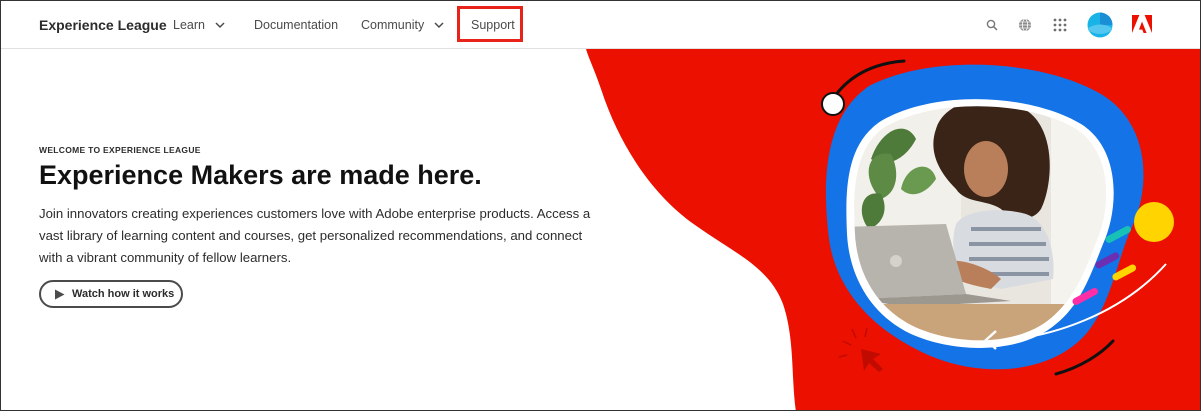  I want to click on nav-community: Community, so click(402, 25).